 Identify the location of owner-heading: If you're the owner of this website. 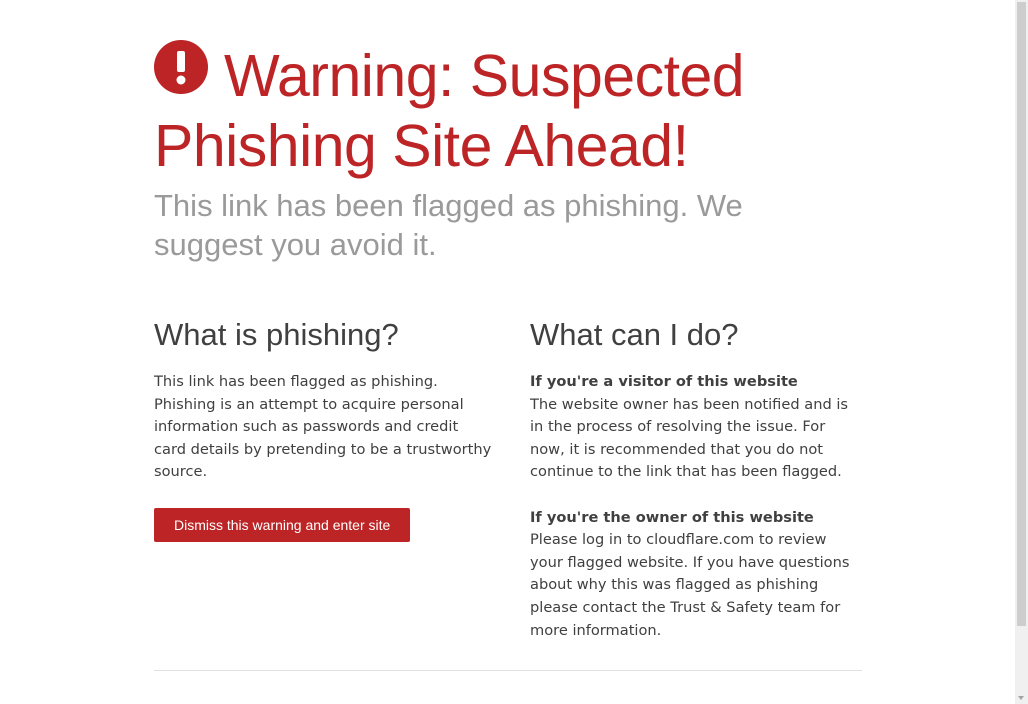
(672, 517).